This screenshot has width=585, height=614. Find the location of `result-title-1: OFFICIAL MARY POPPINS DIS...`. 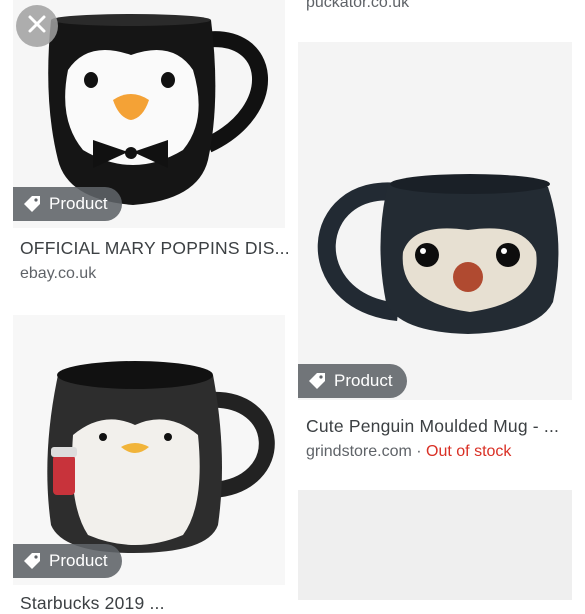

result-title-1: OFFICIAL MARY POPPINS DIS... is located at coordinates (155, 248).